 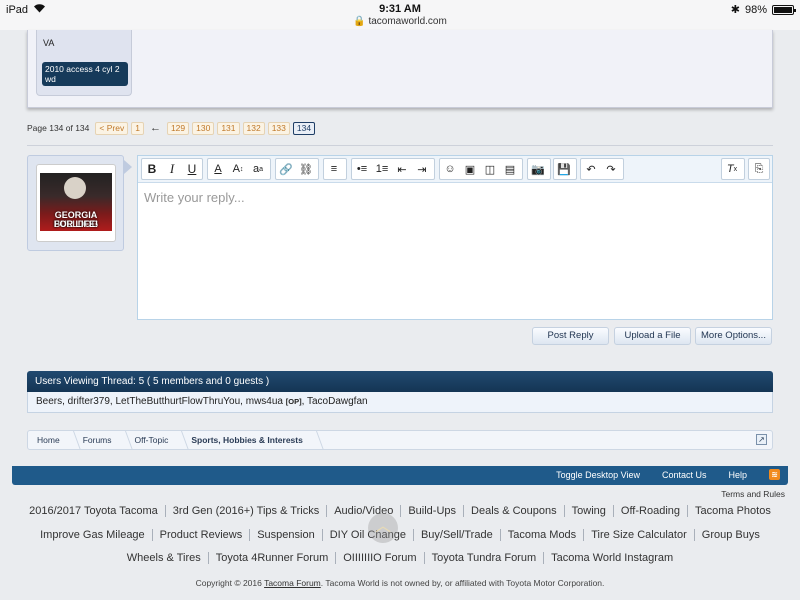 What do you see at coordinates (400, 145) in the screenshot?
I see `divider` at bounding box center [400, 145].